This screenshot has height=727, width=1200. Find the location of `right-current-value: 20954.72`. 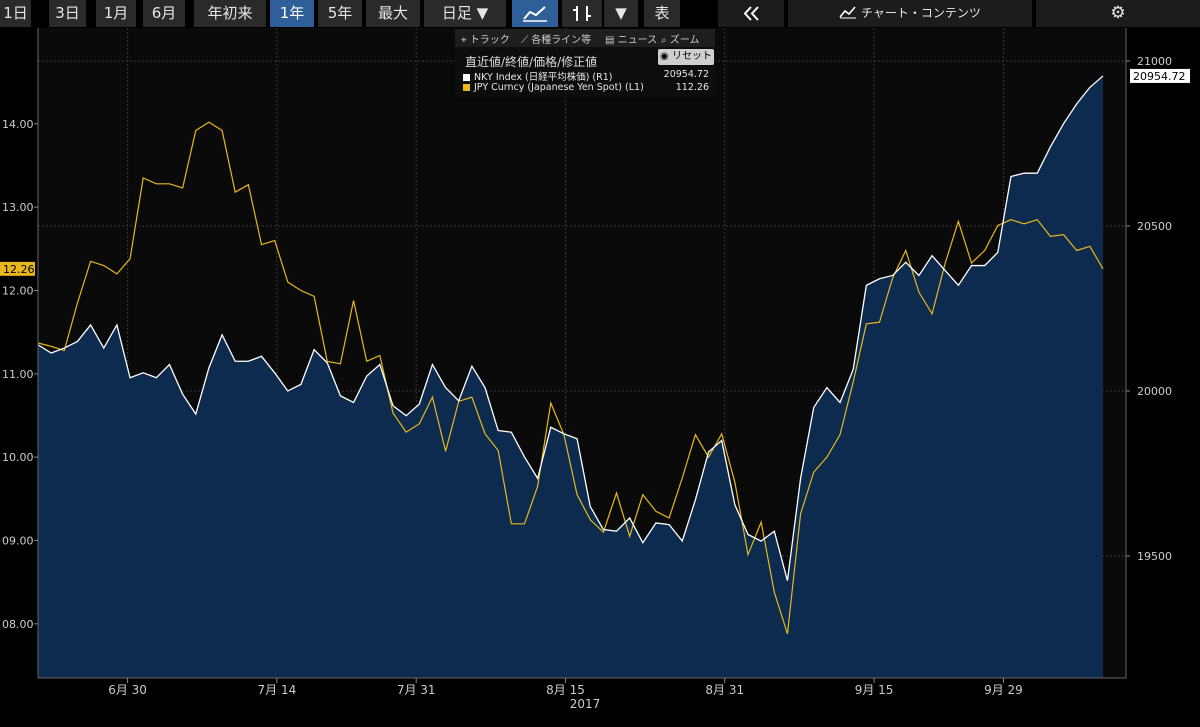

right-current-value: 20954.72 is located at coordinates (1159, 76).